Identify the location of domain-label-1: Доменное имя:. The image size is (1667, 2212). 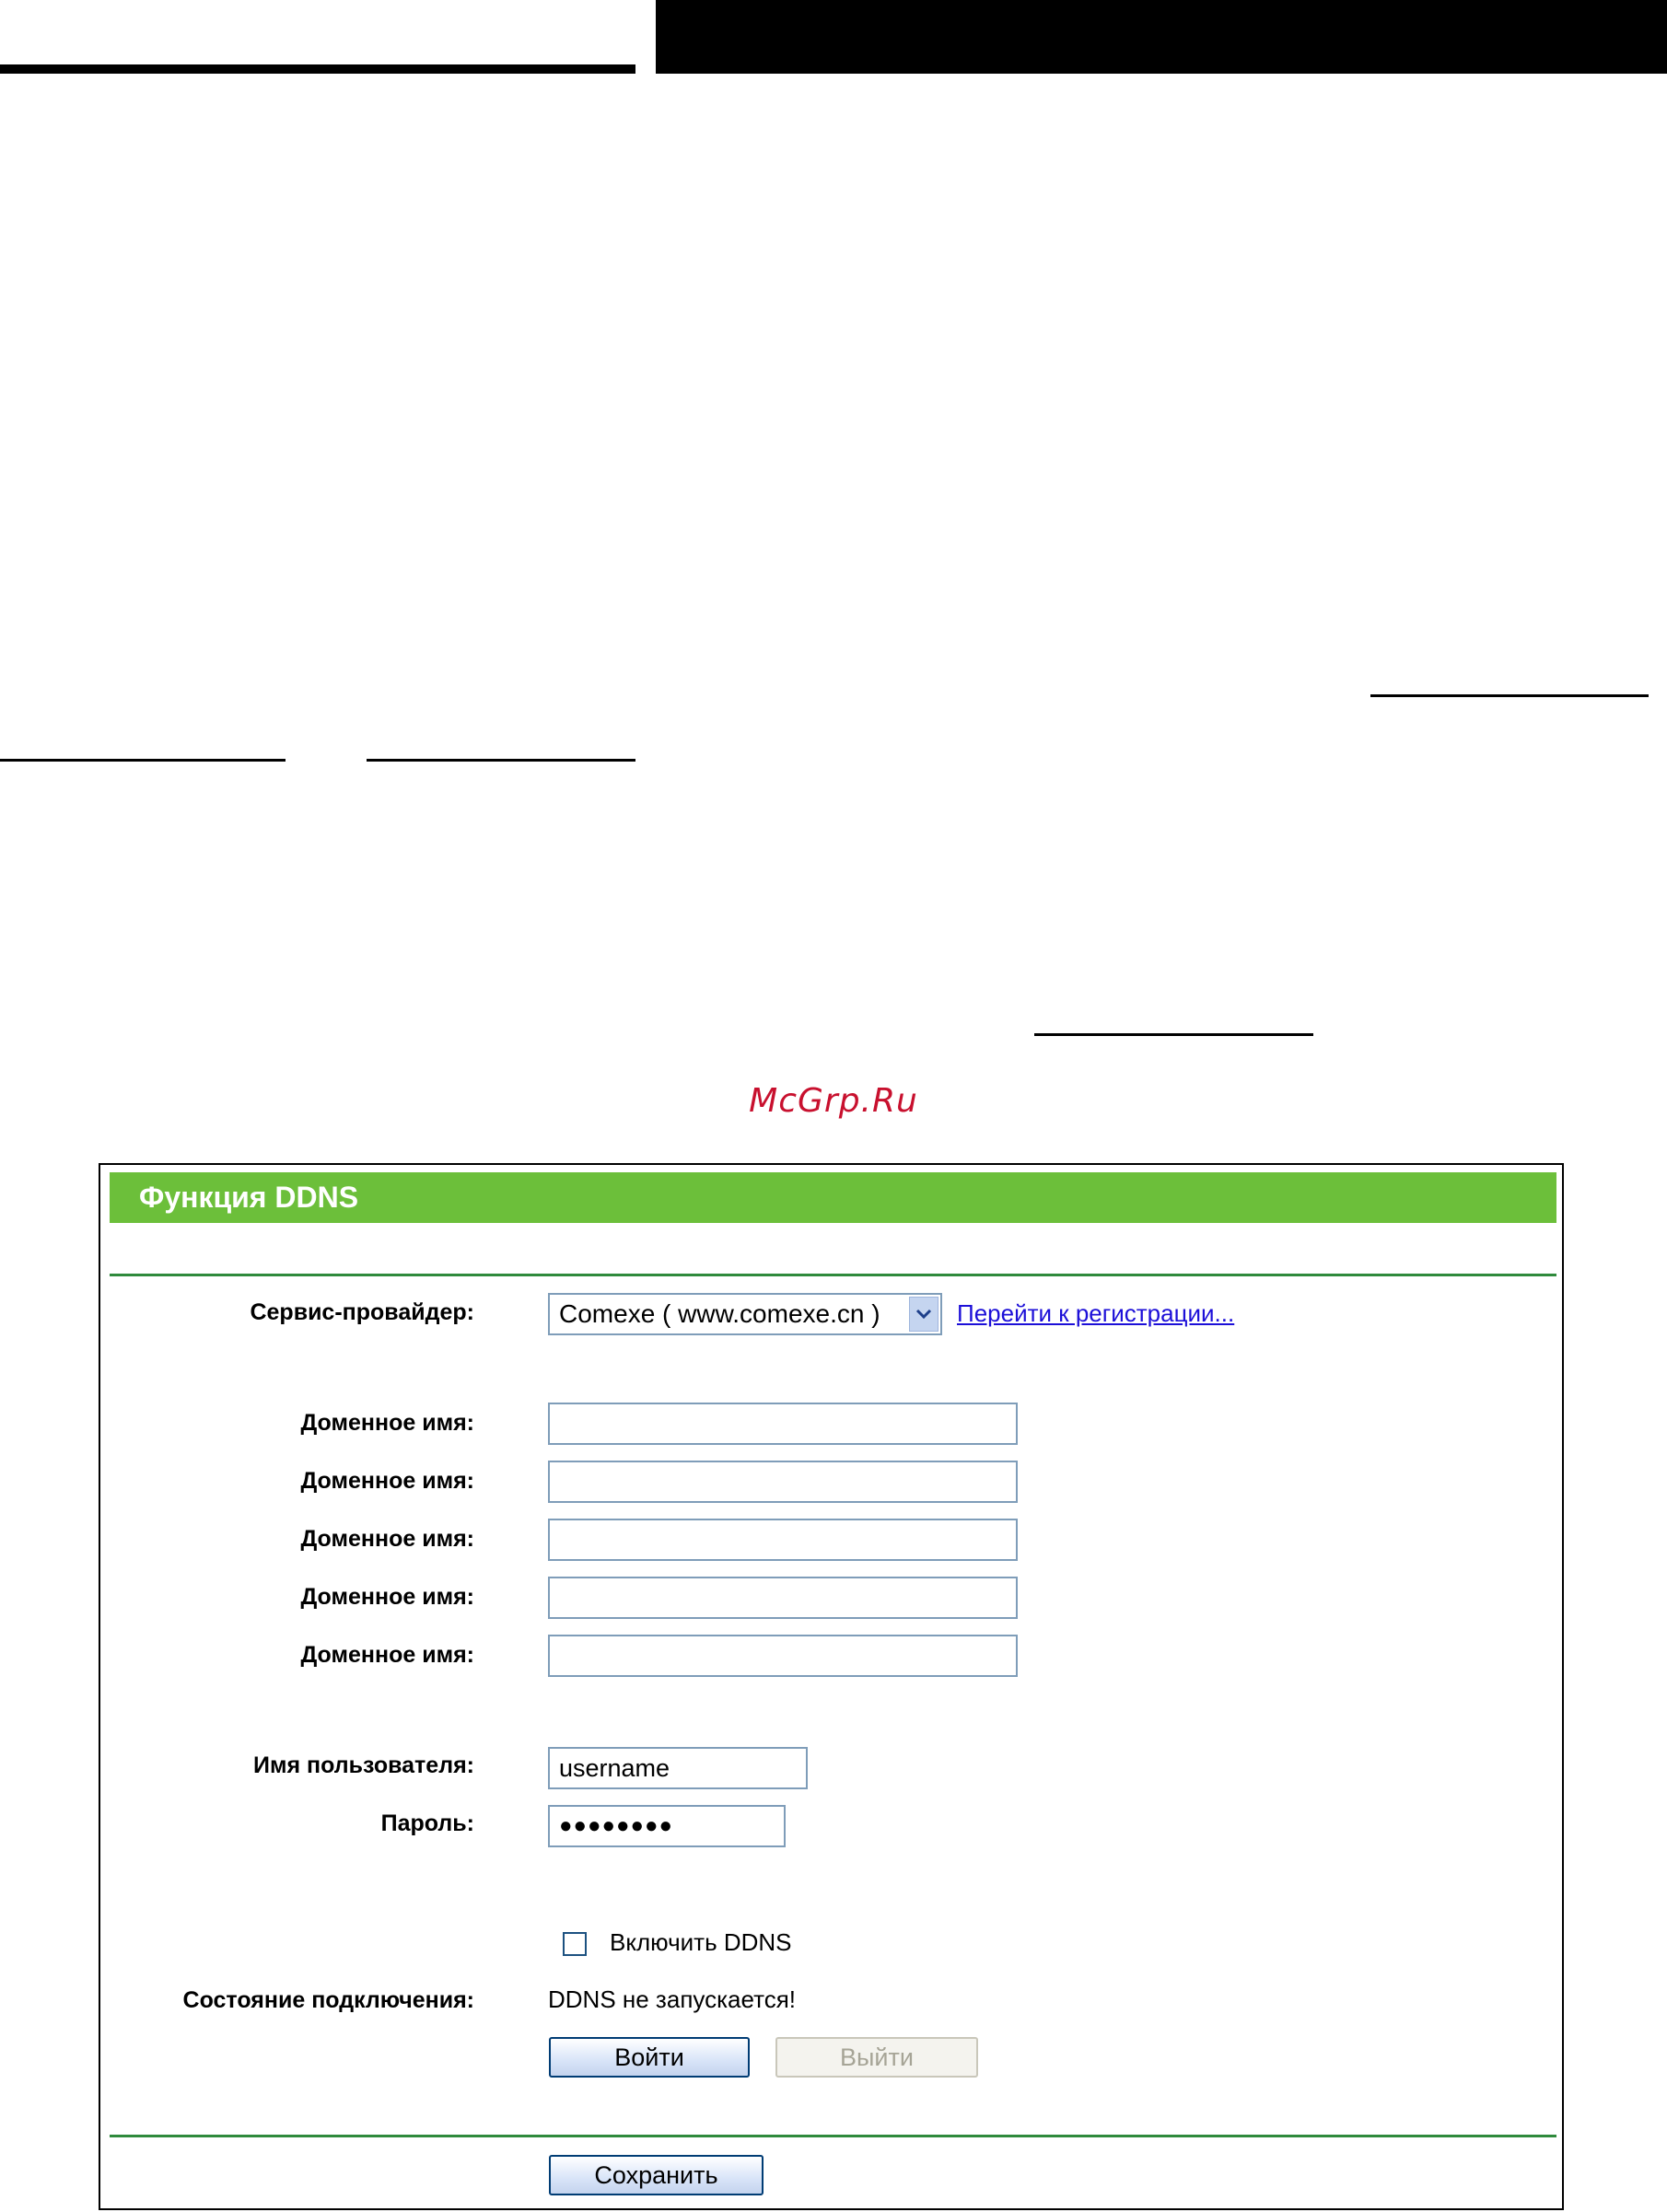
(387, 1423).